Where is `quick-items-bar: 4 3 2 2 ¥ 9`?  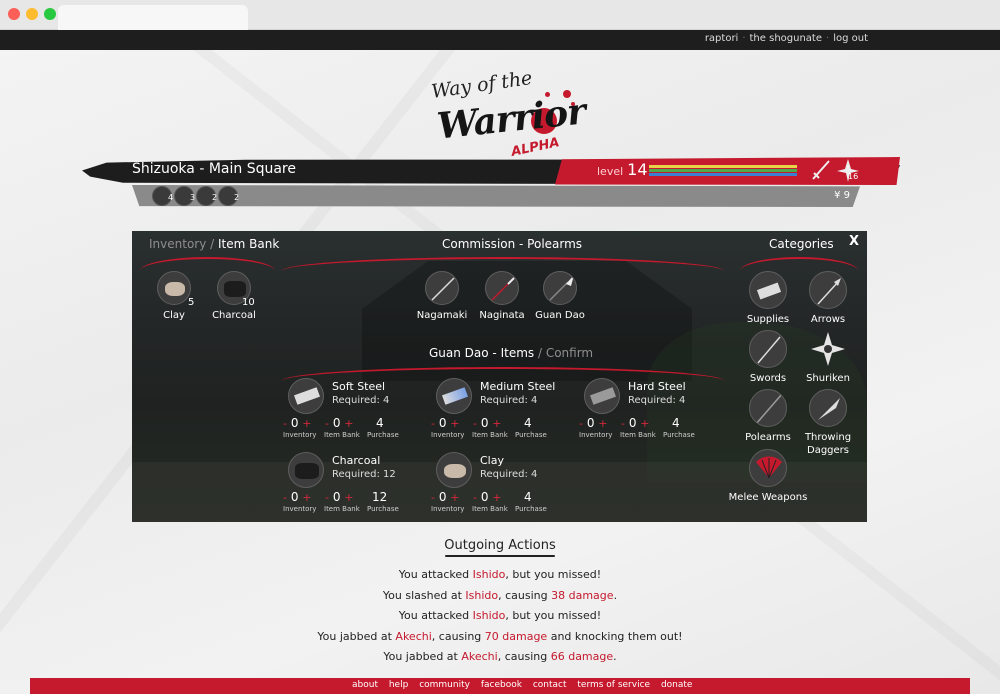
quick-items-bar: 4 3 2 2 ¥ 9 is located at coordinates (496, 196).